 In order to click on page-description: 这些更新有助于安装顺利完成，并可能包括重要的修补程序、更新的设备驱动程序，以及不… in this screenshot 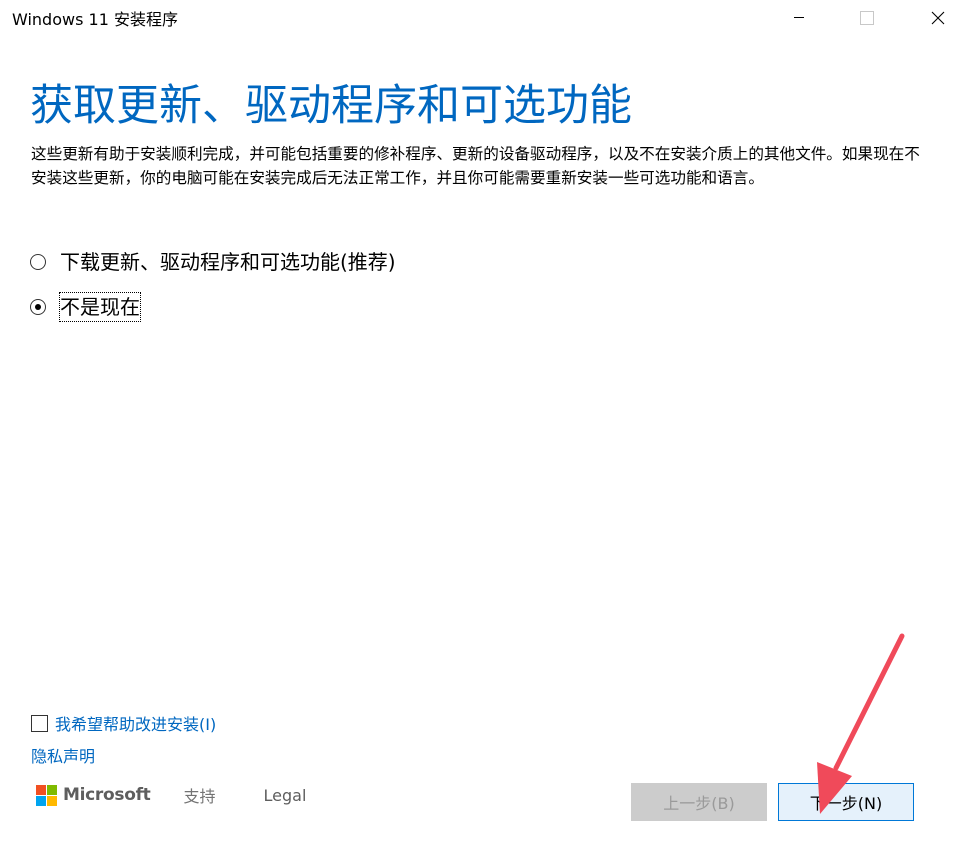, I will do `click(475, 166)`.